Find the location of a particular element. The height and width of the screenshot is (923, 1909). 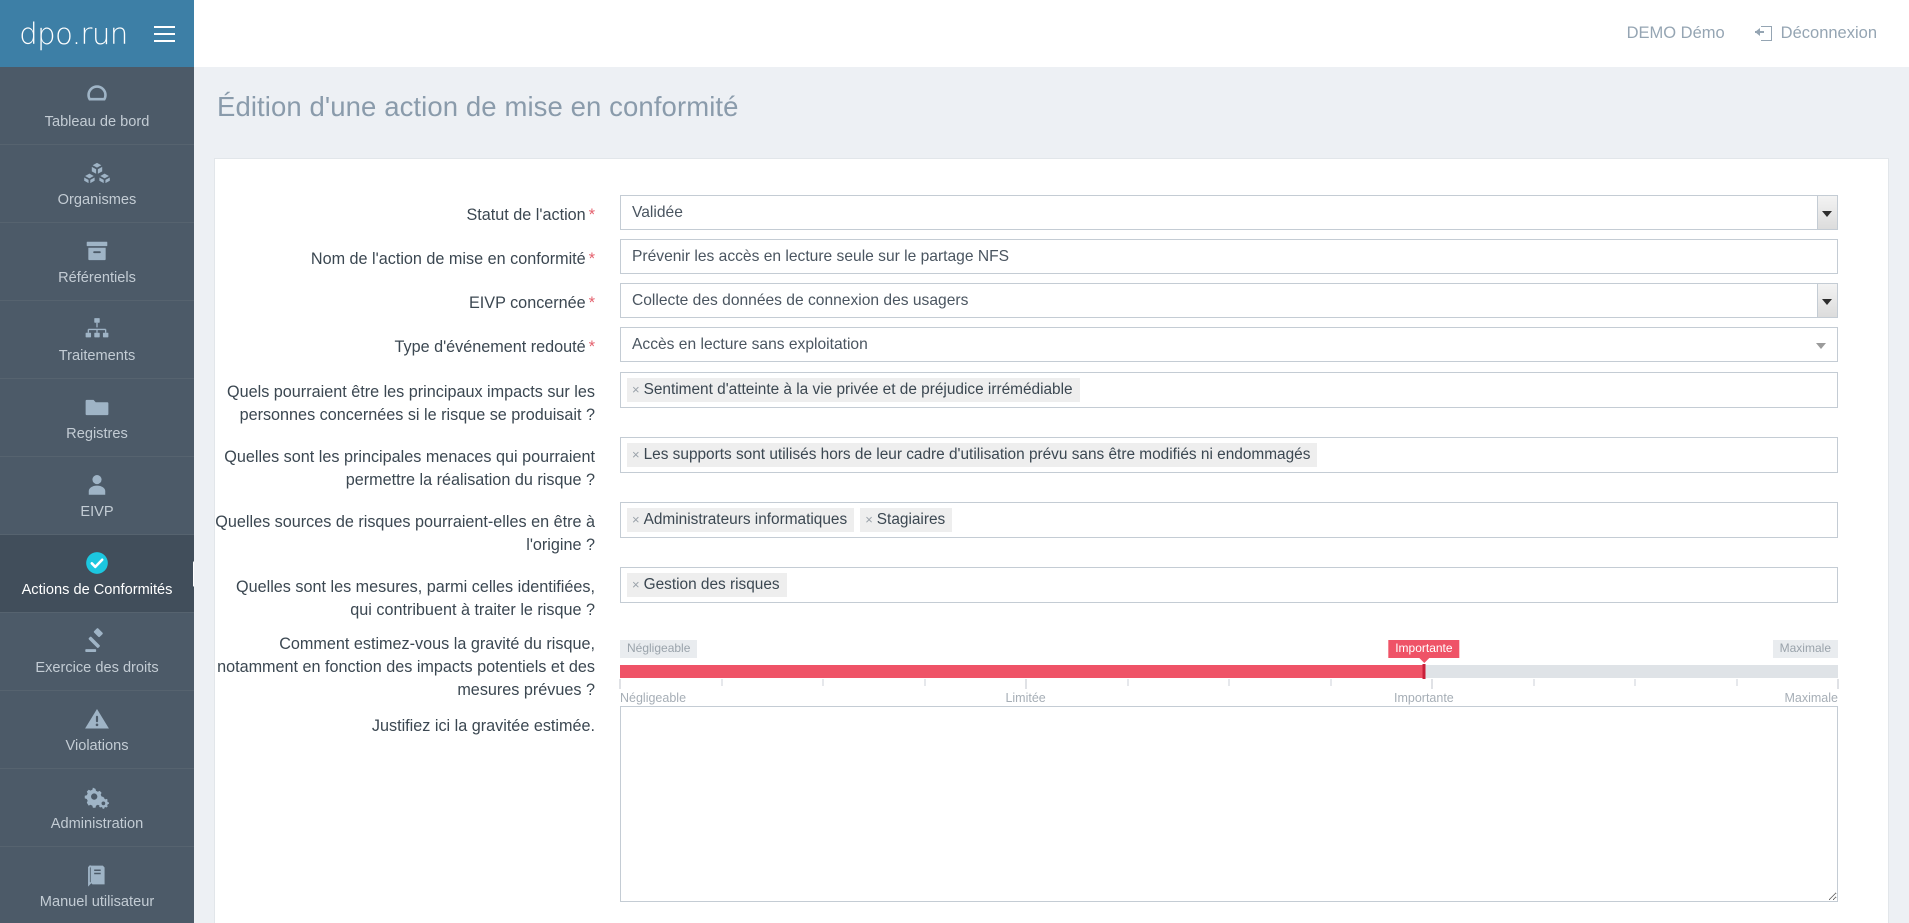

tag-chip: × Administrateurs informatiques is located at coordinates (741, 520).